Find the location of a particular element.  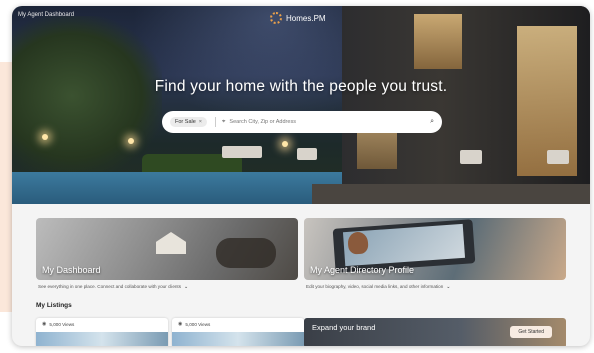

logo-icon is located at coordinates (276, 18).